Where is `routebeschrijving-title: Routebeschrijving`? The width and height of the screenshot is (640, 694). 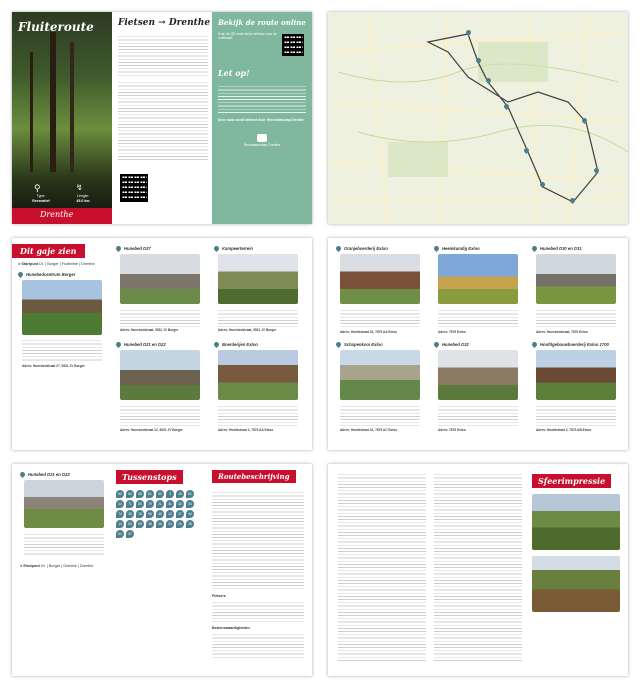 routebeschrijving-title: Routebeschrijving is located at coordinates (254, 476).